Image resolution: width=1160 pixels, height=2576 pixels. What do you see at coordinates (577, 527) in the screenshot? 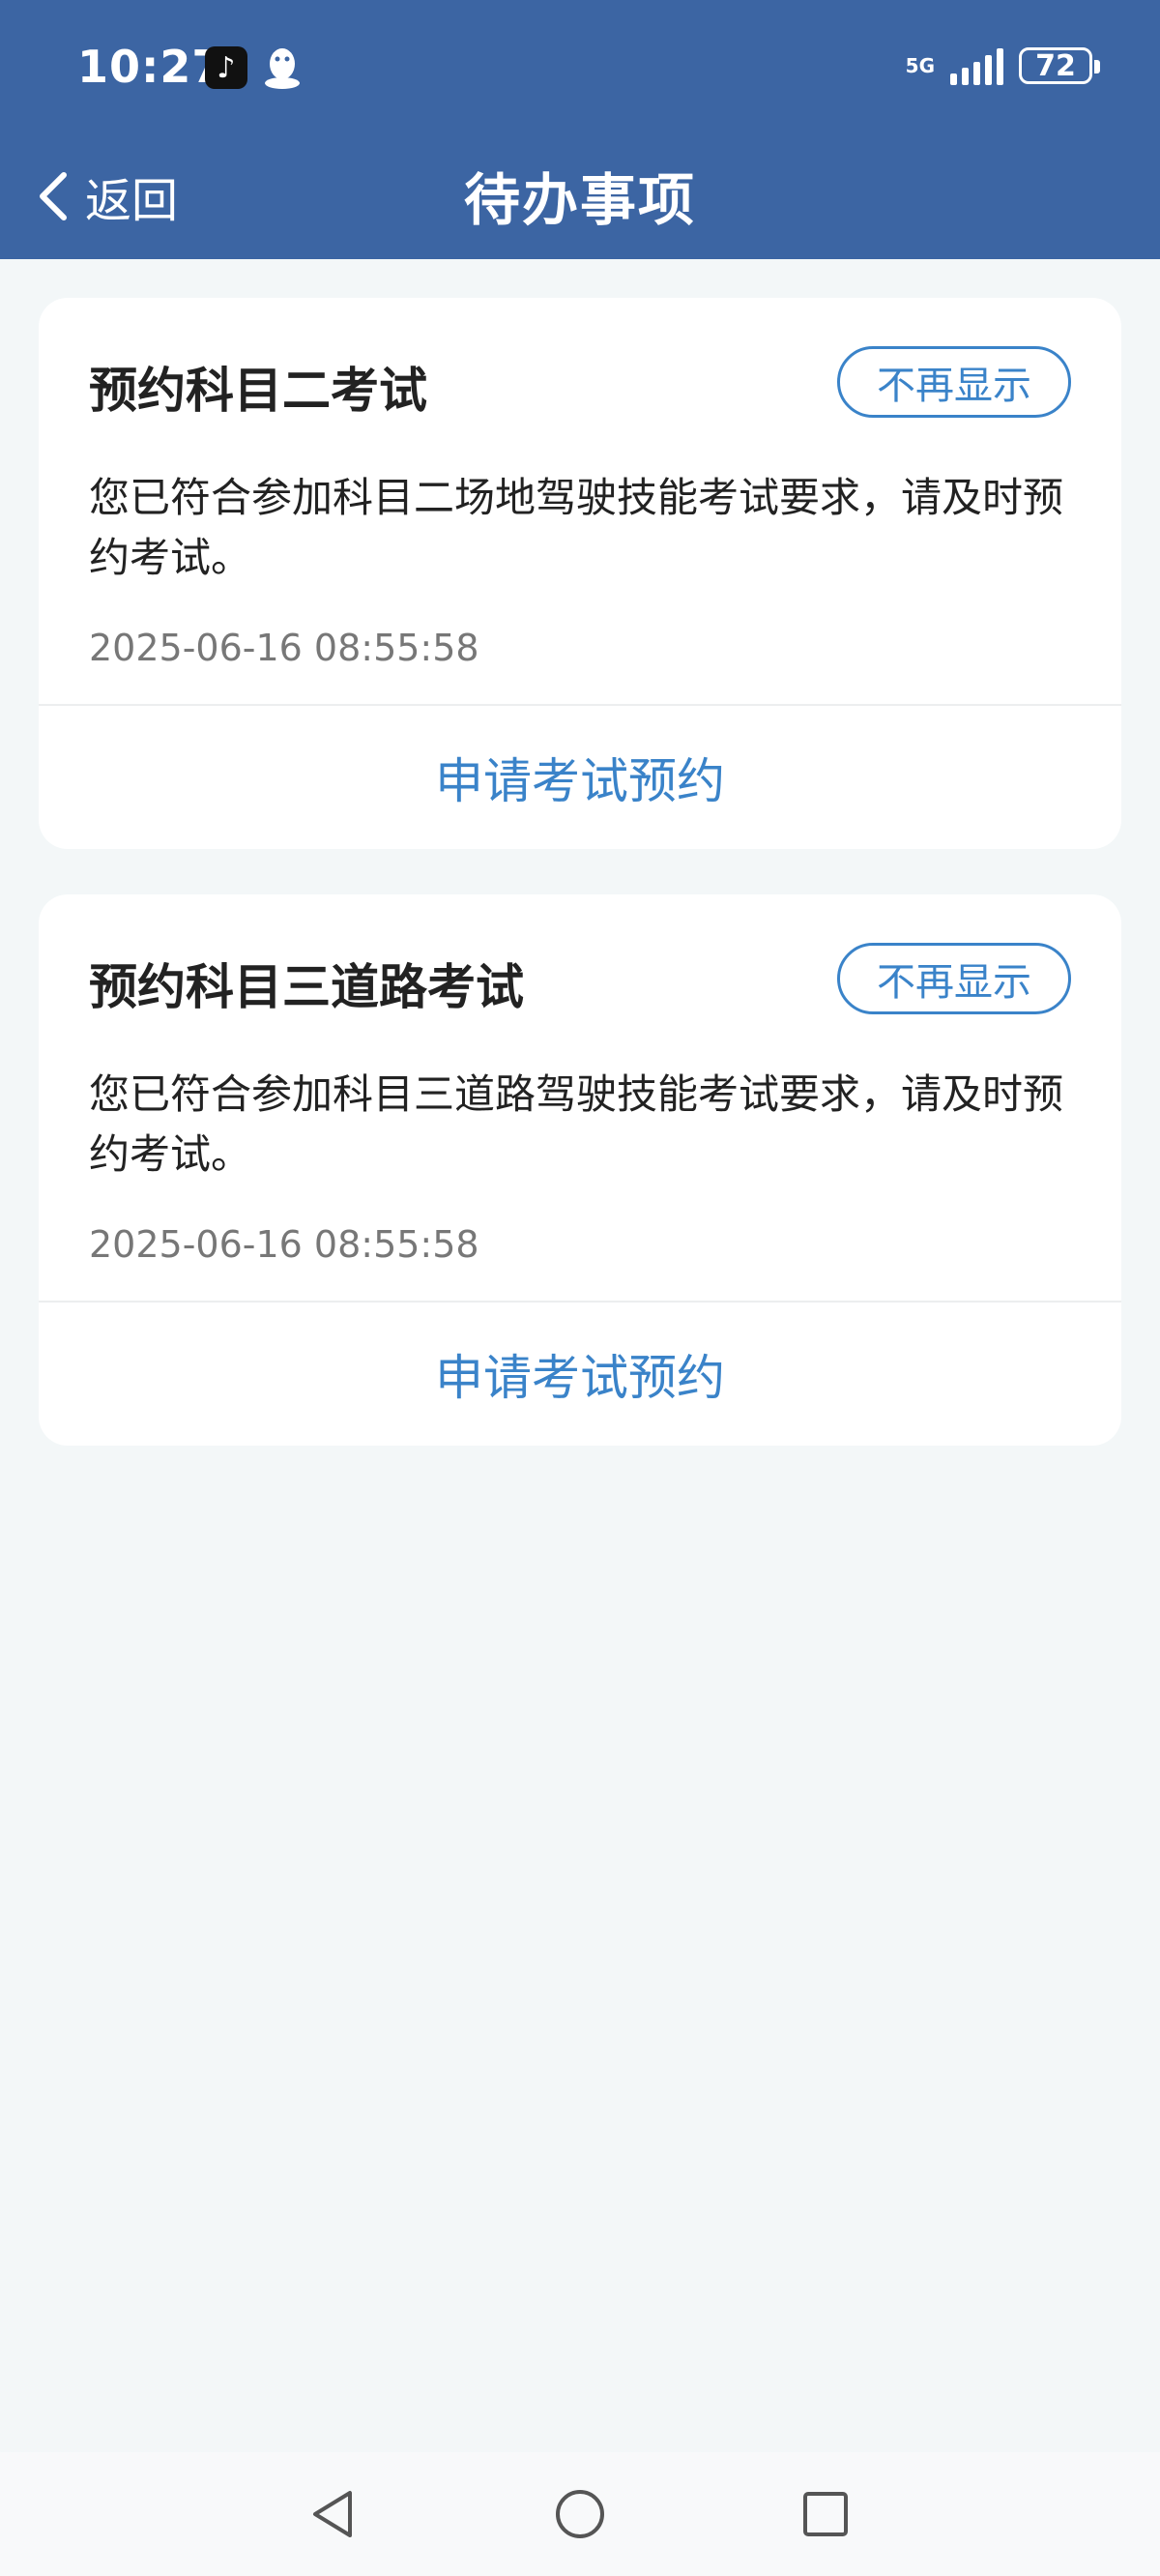
I see `card-description: 您已符合参加科目二场地驾驶技能考试要求，请及时预约考试。` at bounding box center [577, 527].